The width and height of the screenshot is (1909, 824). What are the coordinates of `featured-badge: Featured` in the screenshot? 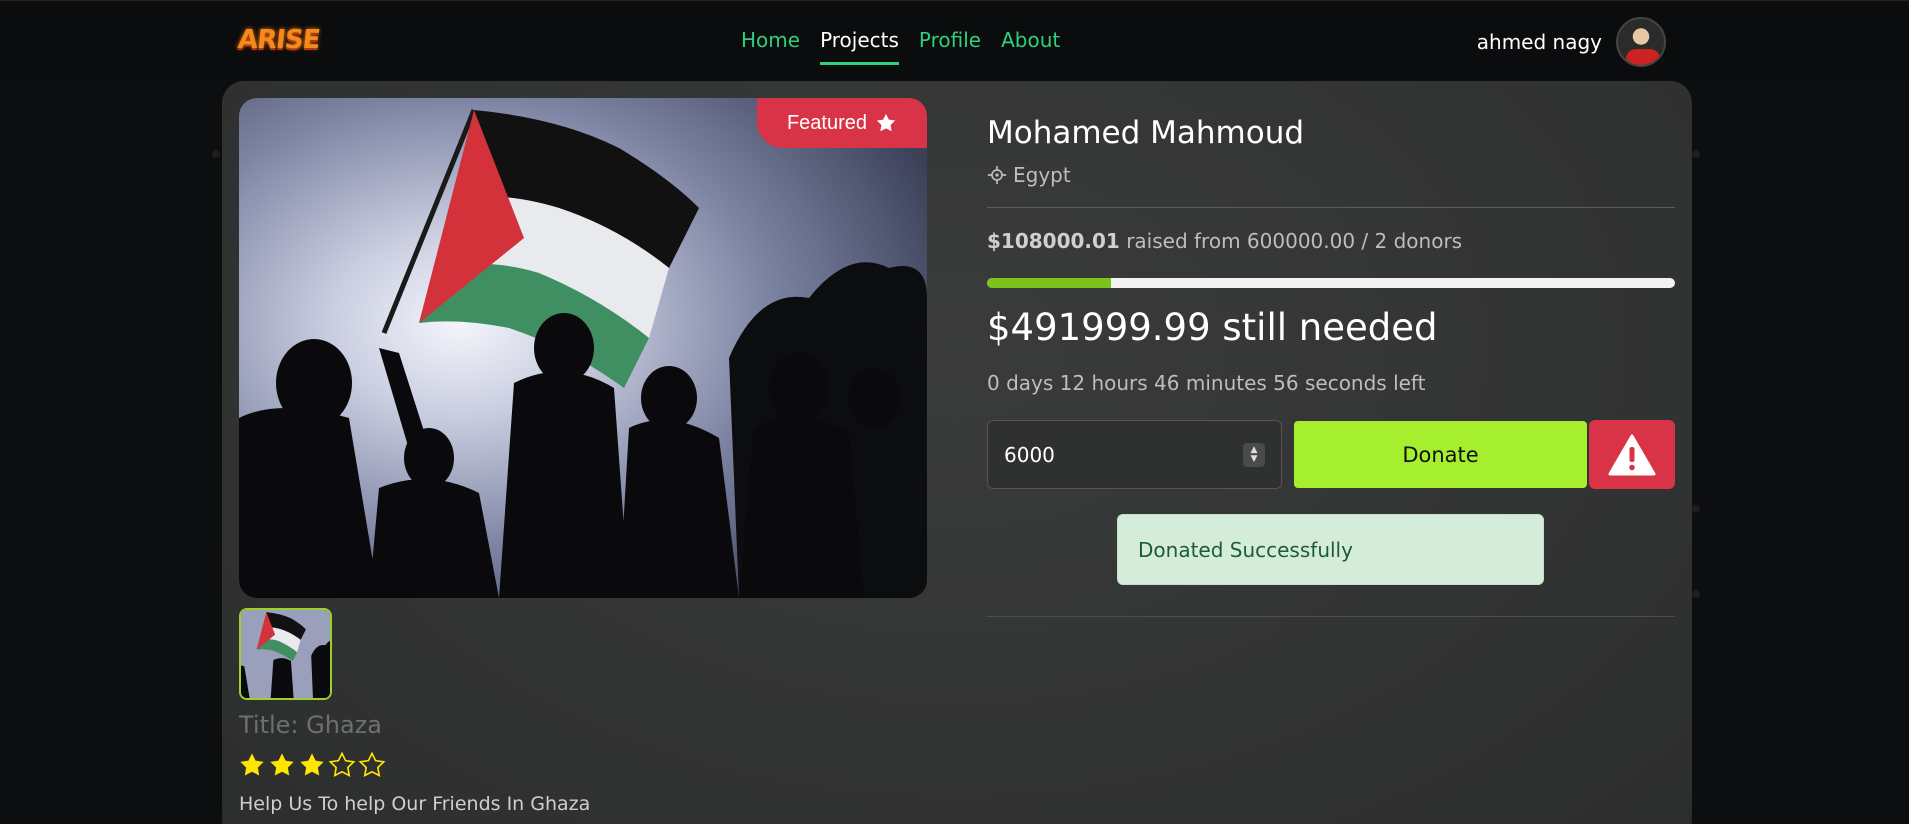 It's located at (841, 123).